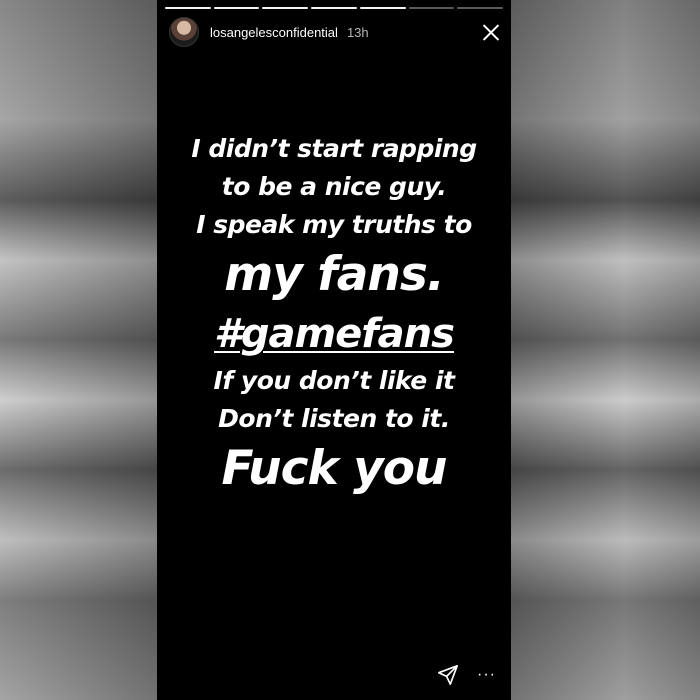 Image resolution: width=700 pixels, height=700 pixels. Describe the element at coordinates (334, 224) in the screenshot. I see `story-text-line: I speak my truths to` at that location.